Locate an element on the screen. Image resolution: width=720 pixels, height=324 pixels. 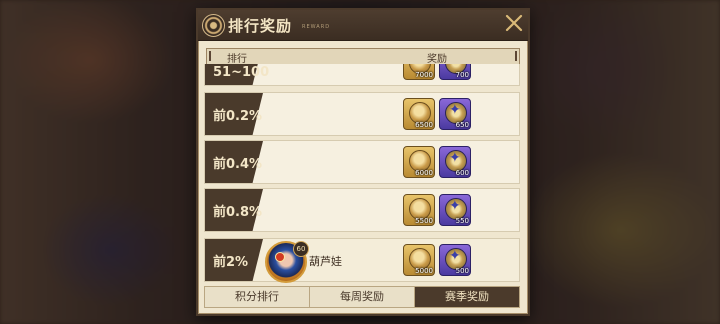
reward-amount: 600 is located at coordinates (462, 173).